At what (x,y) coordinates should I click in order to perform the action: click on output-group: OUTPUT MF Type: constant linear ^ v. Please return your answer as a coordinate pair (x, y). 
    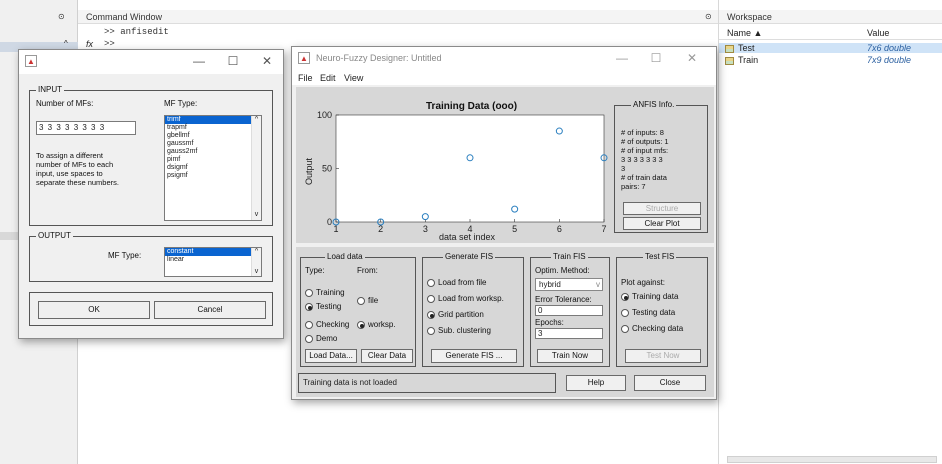
    Looking at the image, I should click on (151, 256).